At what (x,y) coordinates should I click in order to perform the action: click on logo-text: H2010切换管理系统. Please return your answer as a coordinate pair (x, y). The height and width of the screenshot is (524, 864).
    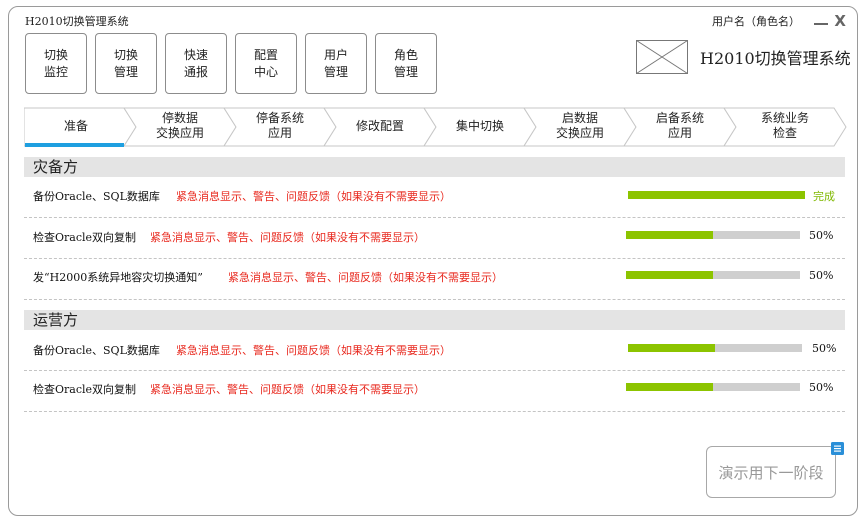
    Looking at the image, I should click on (775, 58).